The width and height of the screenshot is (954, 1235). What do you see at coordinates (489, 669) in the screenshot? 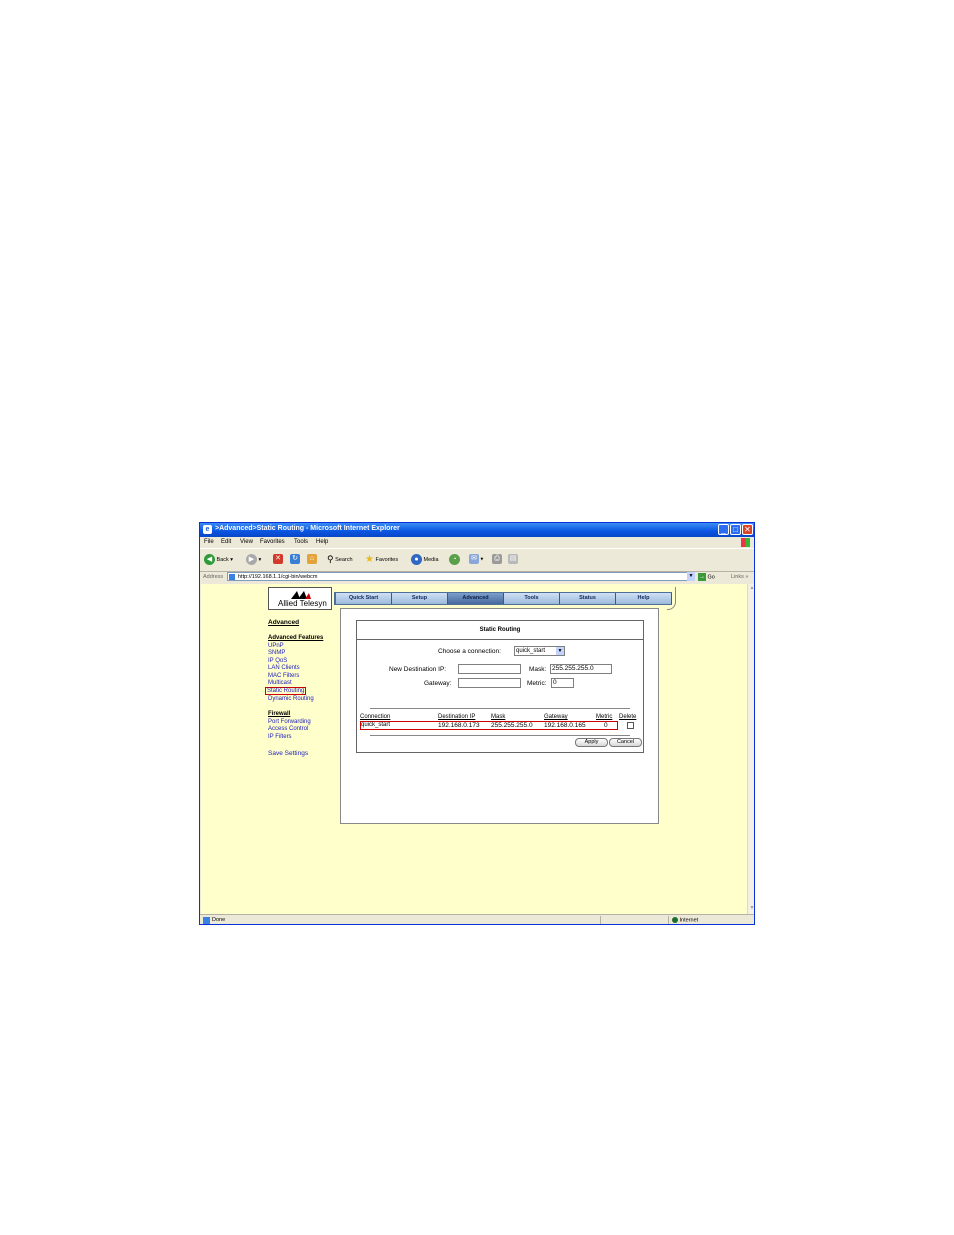
I see `destination-ip-input` at bounding box center [489, 669].